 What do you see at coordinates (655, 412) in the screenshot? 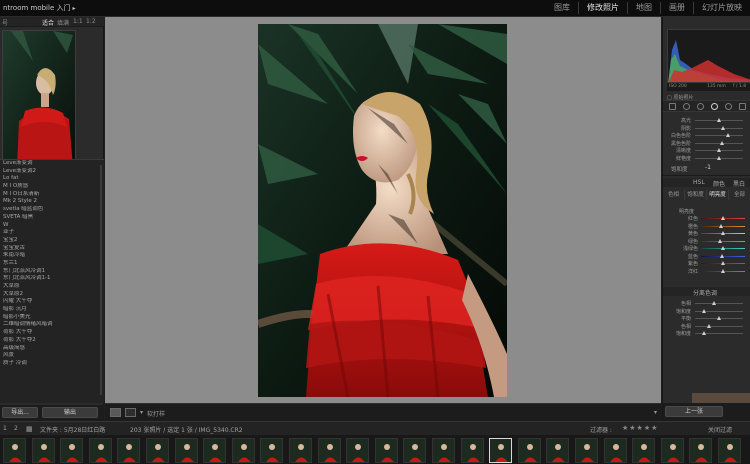
I see `toolbar-menu-arrow: ▾` at bounding box center [655, 412].